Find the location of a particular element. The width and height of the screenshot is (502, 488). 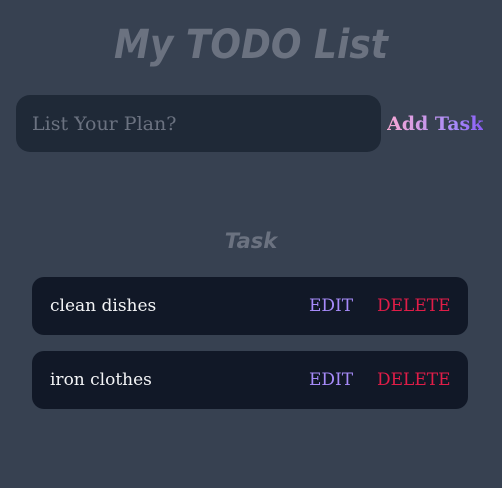

task-input-container is located at coordinates (198, 123).